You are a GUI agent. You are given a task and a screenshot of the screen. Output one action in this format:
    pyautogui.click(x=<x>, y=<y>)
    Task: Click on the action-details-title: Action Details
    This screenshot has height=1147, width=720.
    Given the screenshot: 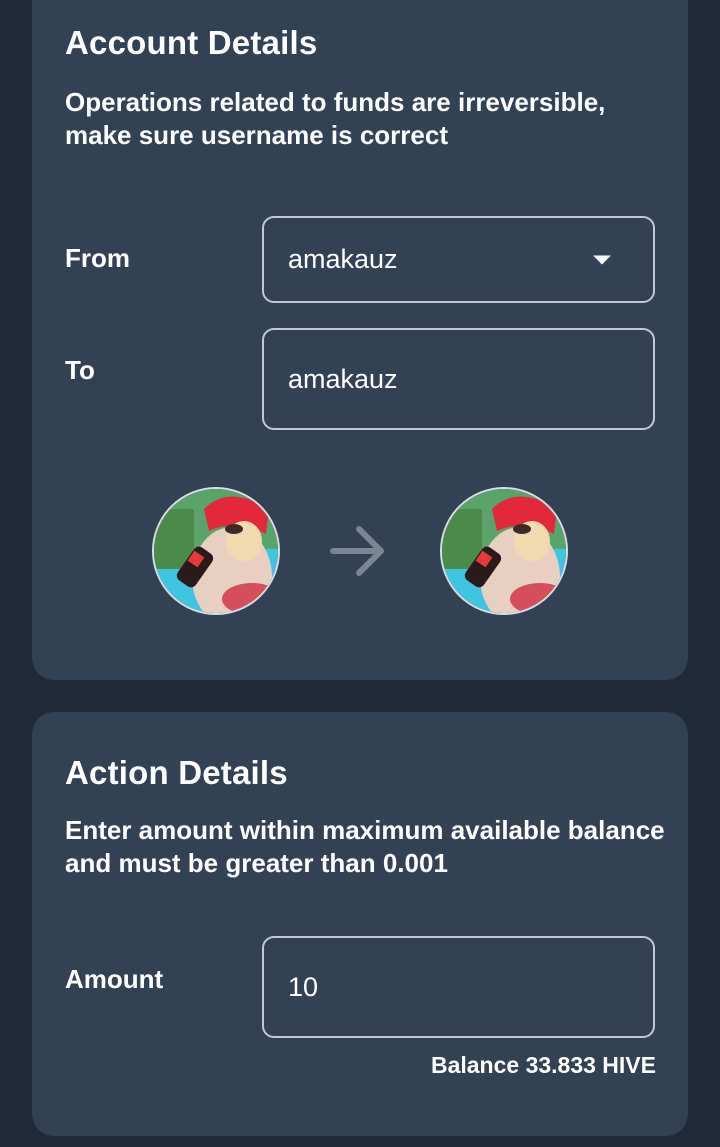 What is the action you would take?
    pyautogui.click(x=176, y=772)
    